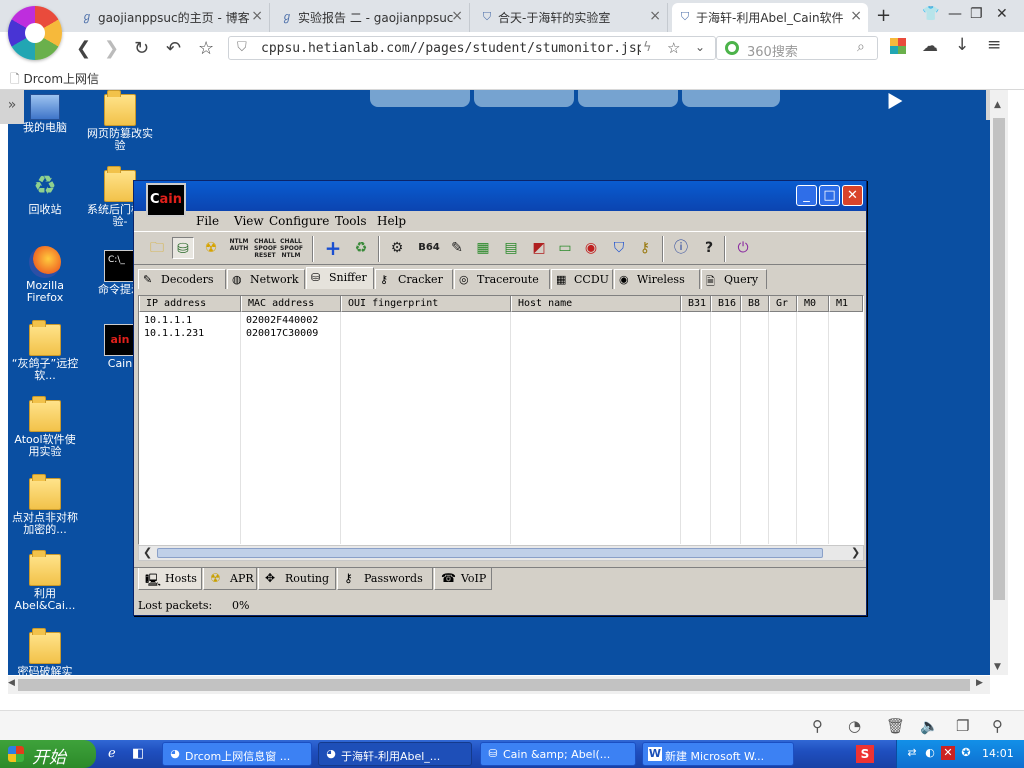 The width and height of the screenshot is (1024, 768). What do you see at coordinates (83, 48) in the screenshot?
I see `back-icon: ❮` at bounding box center [83, 48].